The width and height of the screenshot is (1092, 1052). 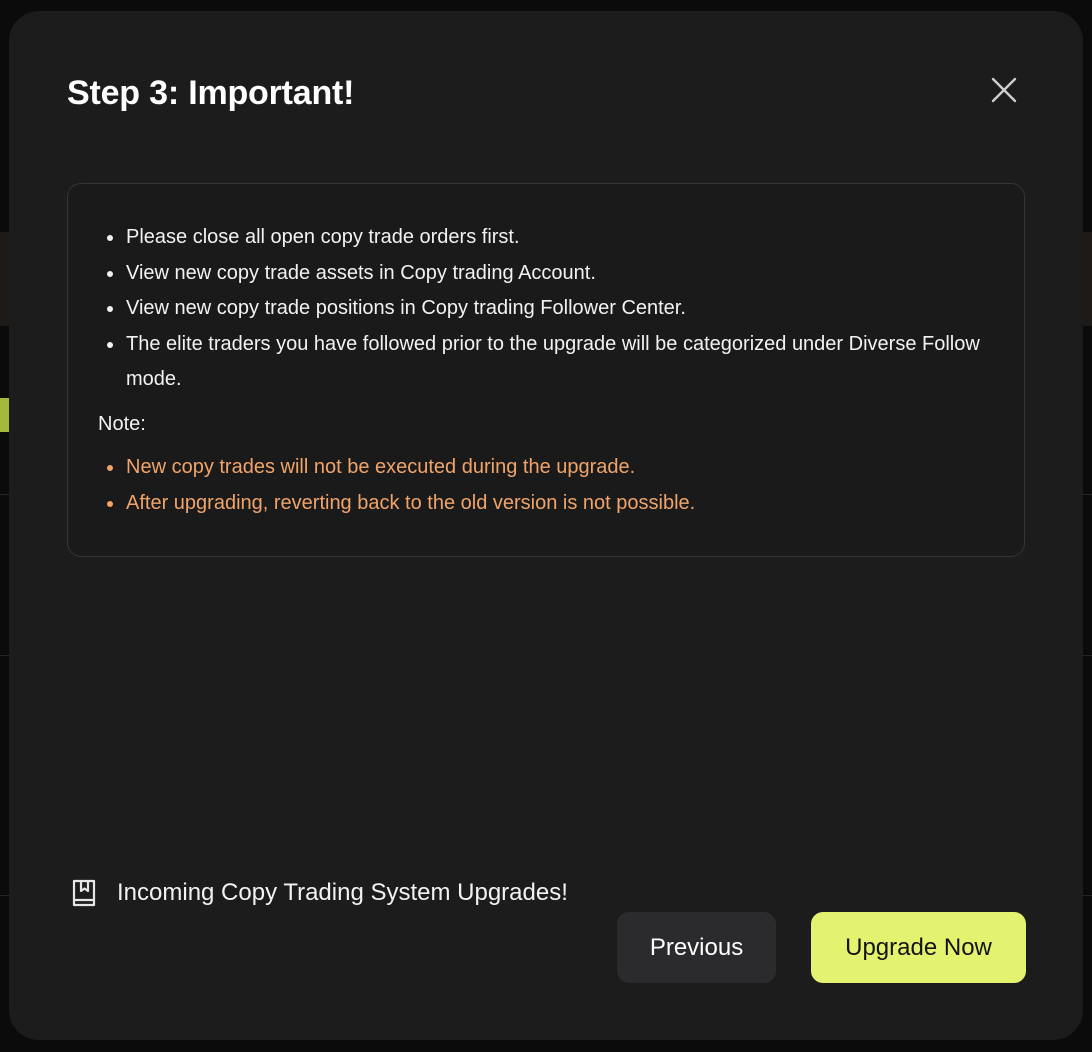 What do you see at coordinates (211, 93) in the screenshot?
I see `modal-title: Step 3: Important!` at bounding box center [211, 93].